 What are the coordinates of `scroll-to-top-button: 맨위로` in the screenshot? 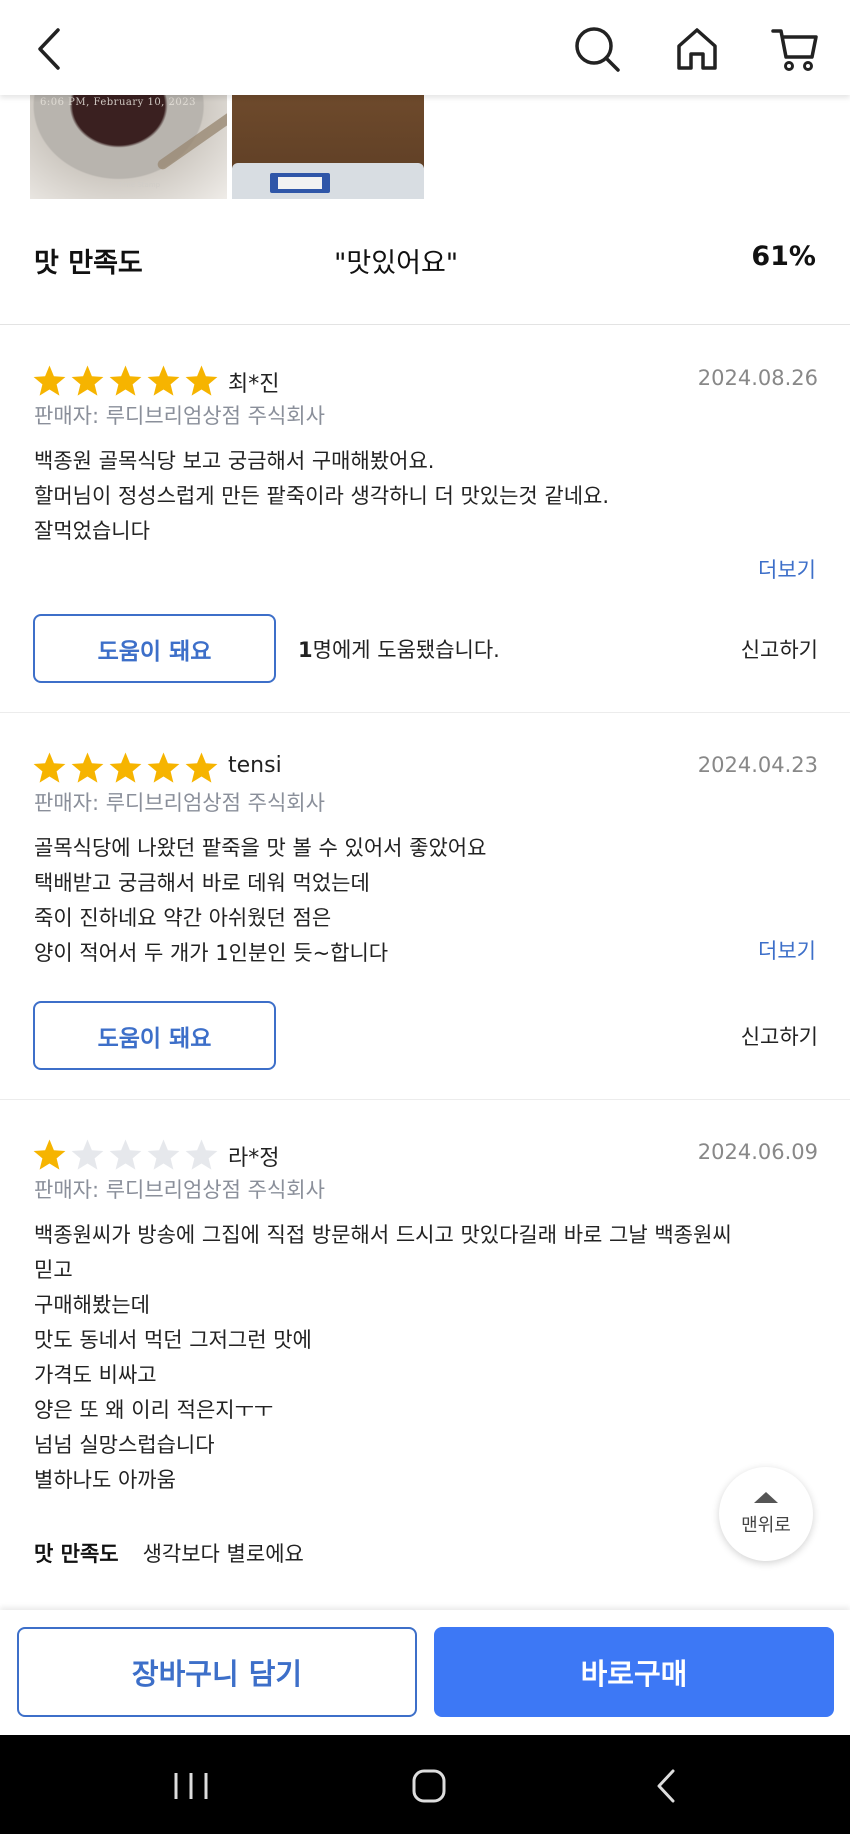 It's located at (766, 1514).